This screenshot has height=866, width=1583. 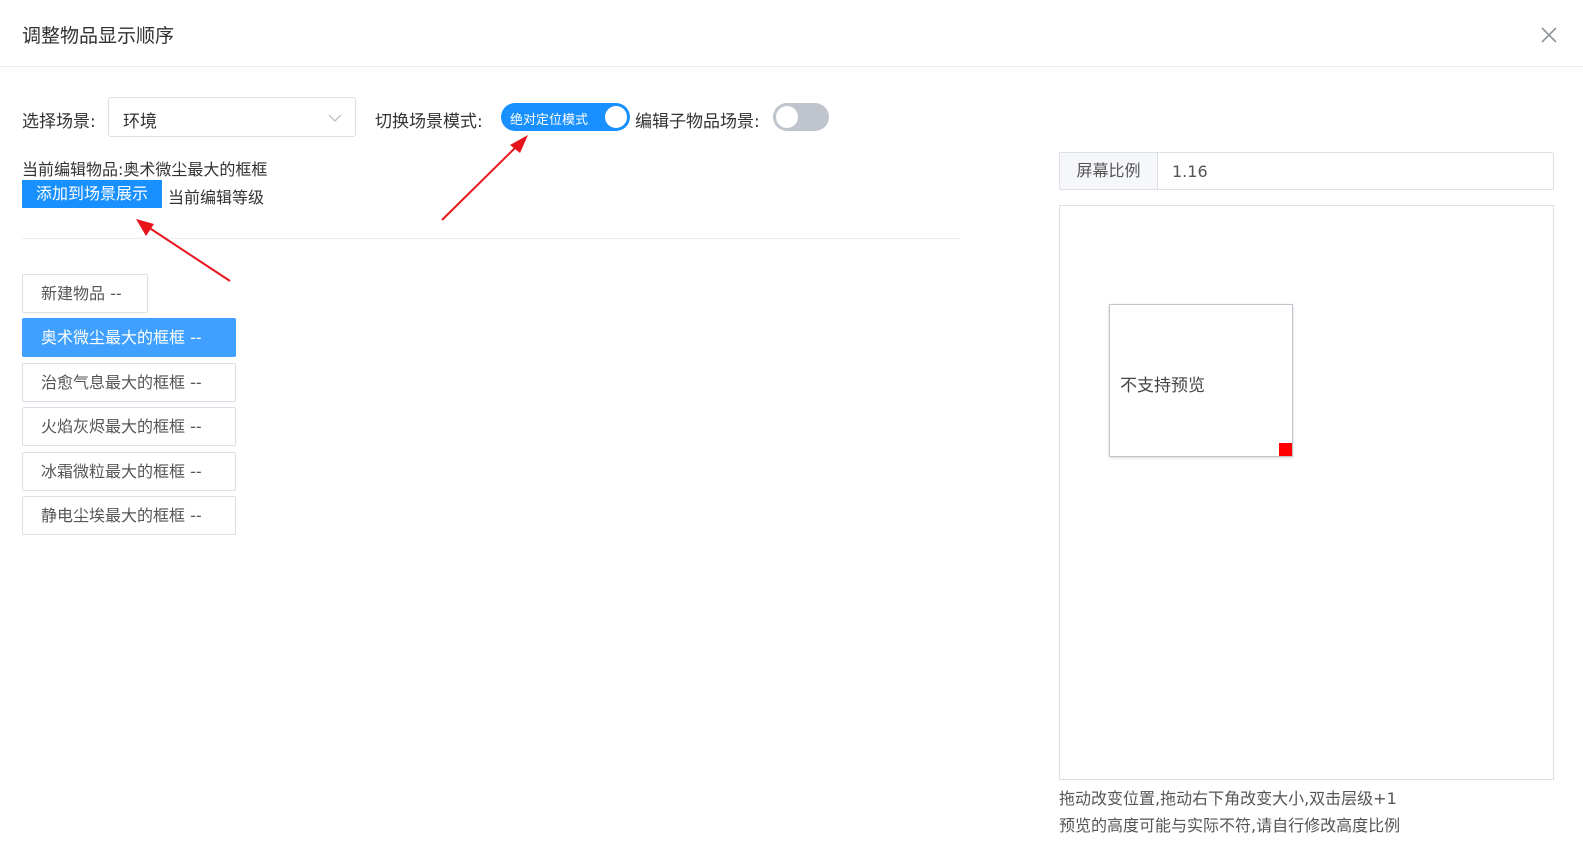 I want to click on editing-label: 当前编辑物品:奥术微尘最大的框框, so click(x=144, y=168).